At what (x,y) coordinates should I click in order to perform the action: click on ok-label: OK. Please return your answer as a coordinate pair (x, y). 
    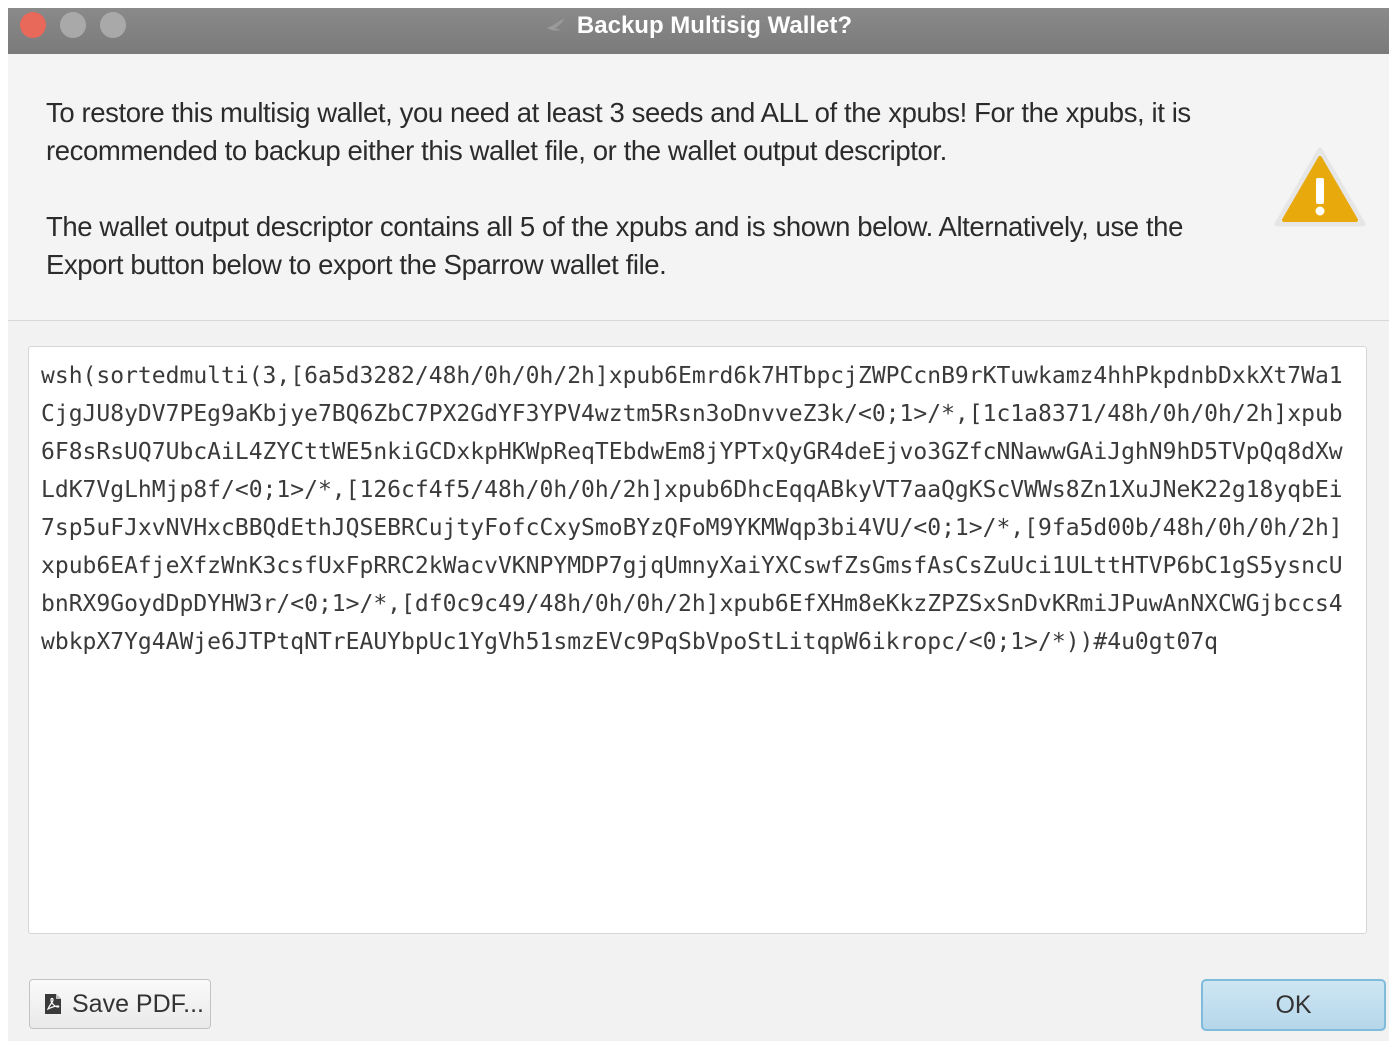
    Looking at the image, I should click on (1293, 1004).